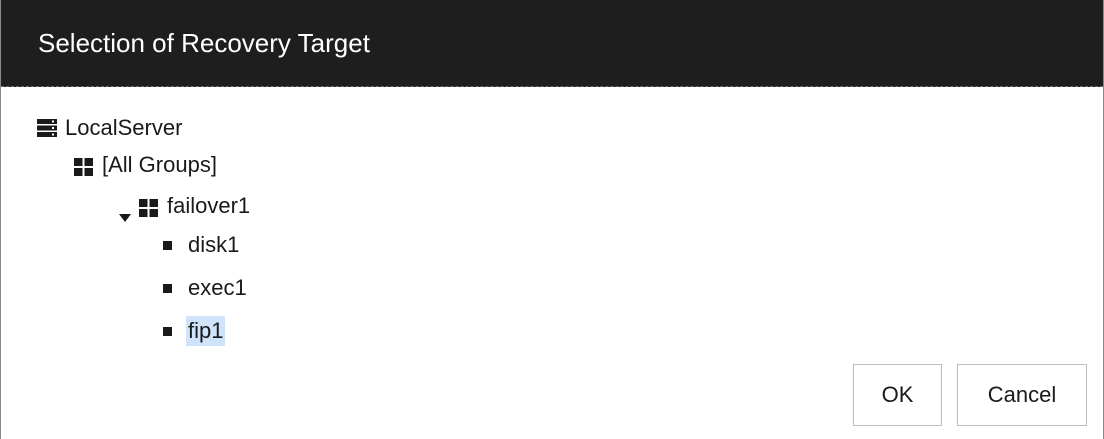 The width and height of the screenshot is (1104, 439). Describe the element at coordinates (209, 205) in the screenshot. I see `tree-node-label: failover1` at that location.